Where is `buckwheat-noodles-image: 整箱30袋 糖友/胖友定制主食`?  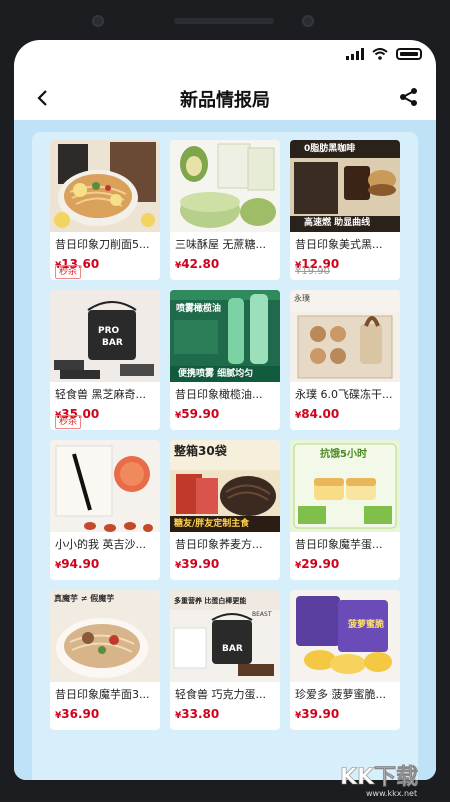
buckwheat-noodles-image: 整箱30袋 糖友/胖友定制主食 is located at coordinates (225, 486).